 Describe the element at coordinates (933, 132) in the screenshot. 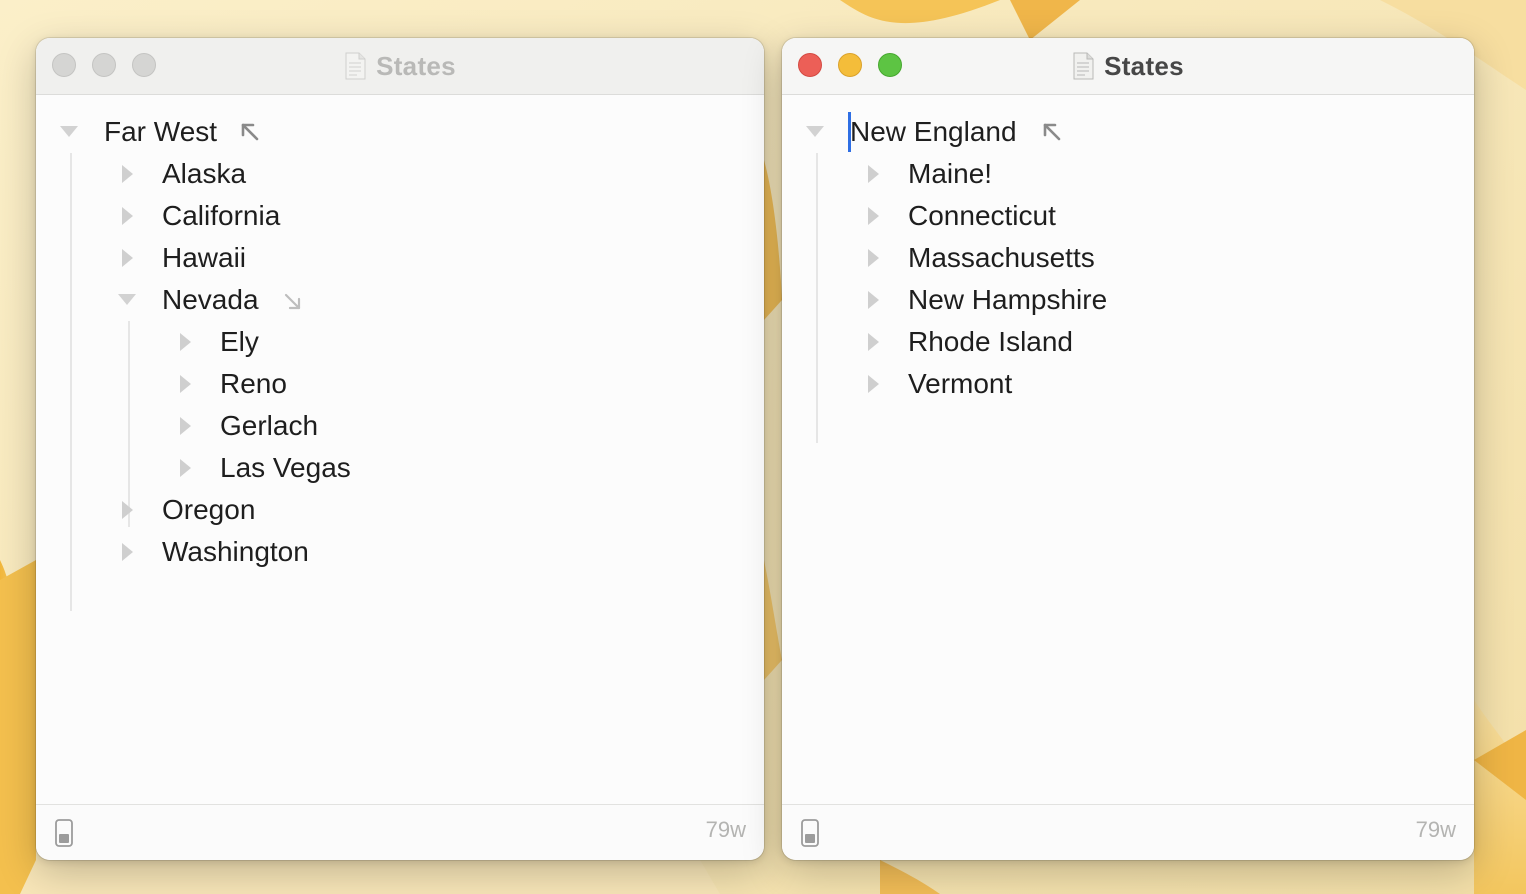

I see `outline-root-label: New England` at that location.